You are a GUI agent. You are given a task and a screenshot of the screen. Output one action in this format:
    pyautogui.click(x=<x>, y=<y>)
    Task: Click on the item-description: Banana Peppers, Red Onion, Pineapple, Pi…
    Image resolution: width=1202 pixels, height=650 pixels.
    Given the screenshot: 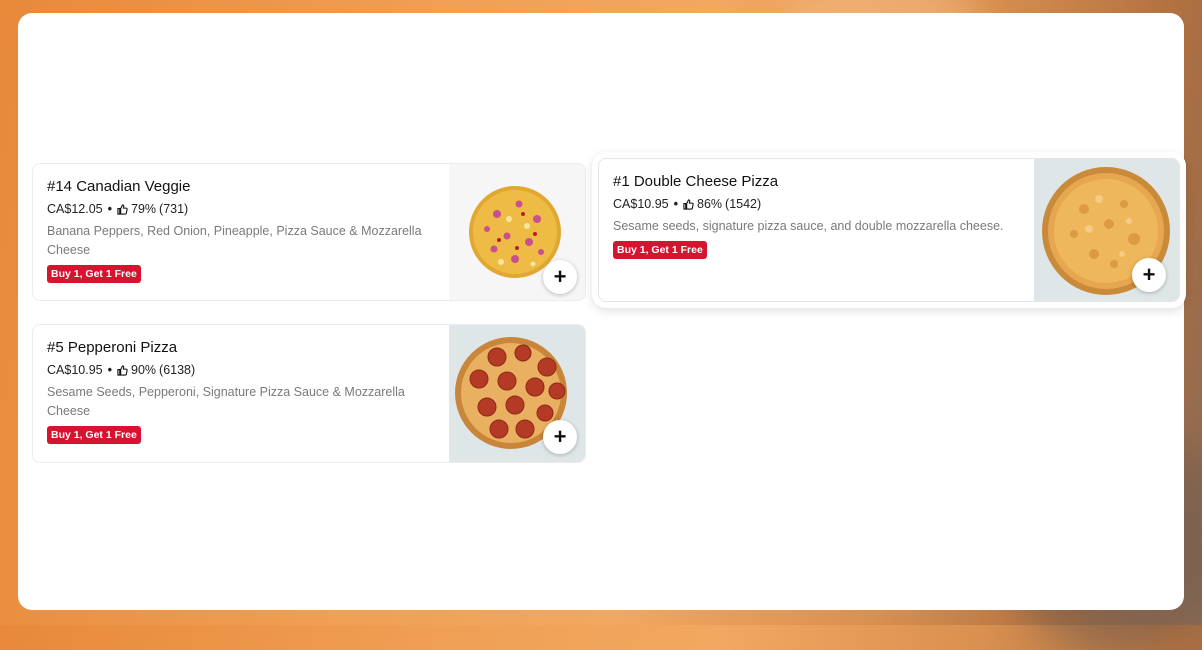 What is the action you would take?
    pyautogui.click(x=234, y=240)
    